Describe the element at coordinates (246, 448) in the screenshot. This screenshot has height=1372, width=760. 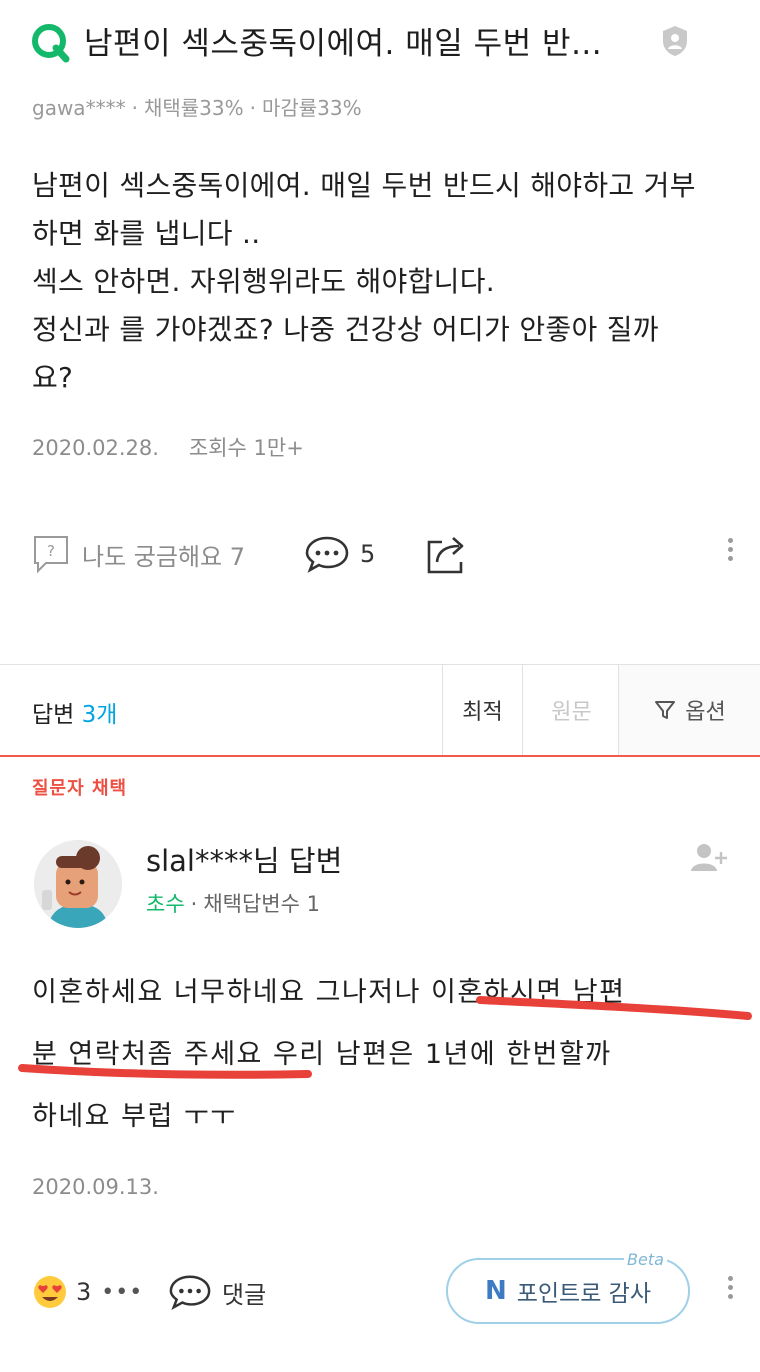
I see `view-count: 조회수 1만+` at that location.